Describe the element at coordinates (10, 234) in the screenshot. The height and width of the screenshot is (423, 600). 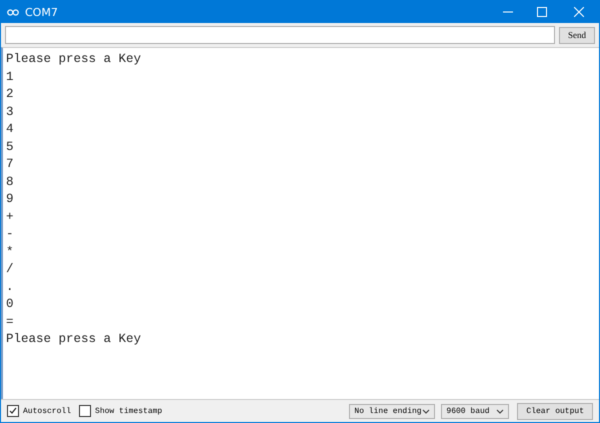
I see `output-line: -` at that location.